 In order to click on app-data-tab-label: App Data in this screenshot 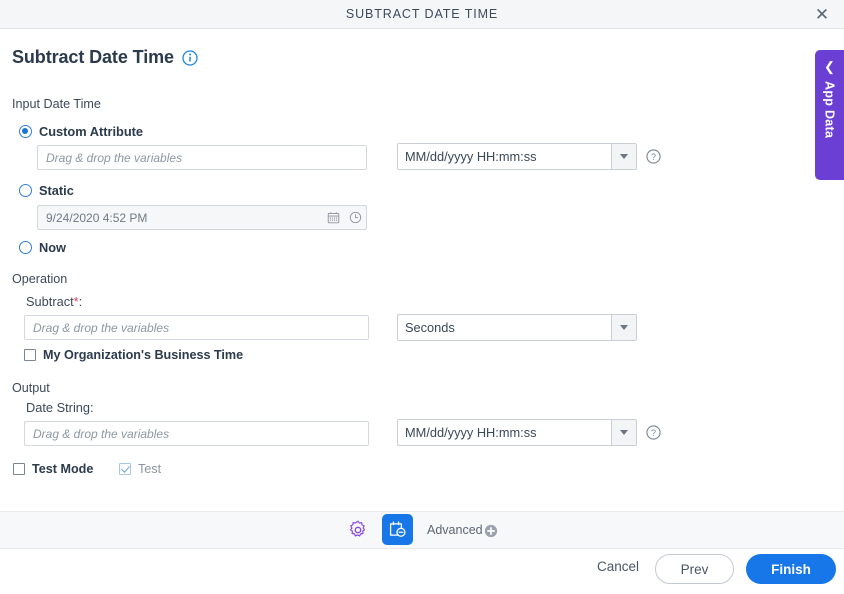, I will do `click(829, 110)`.